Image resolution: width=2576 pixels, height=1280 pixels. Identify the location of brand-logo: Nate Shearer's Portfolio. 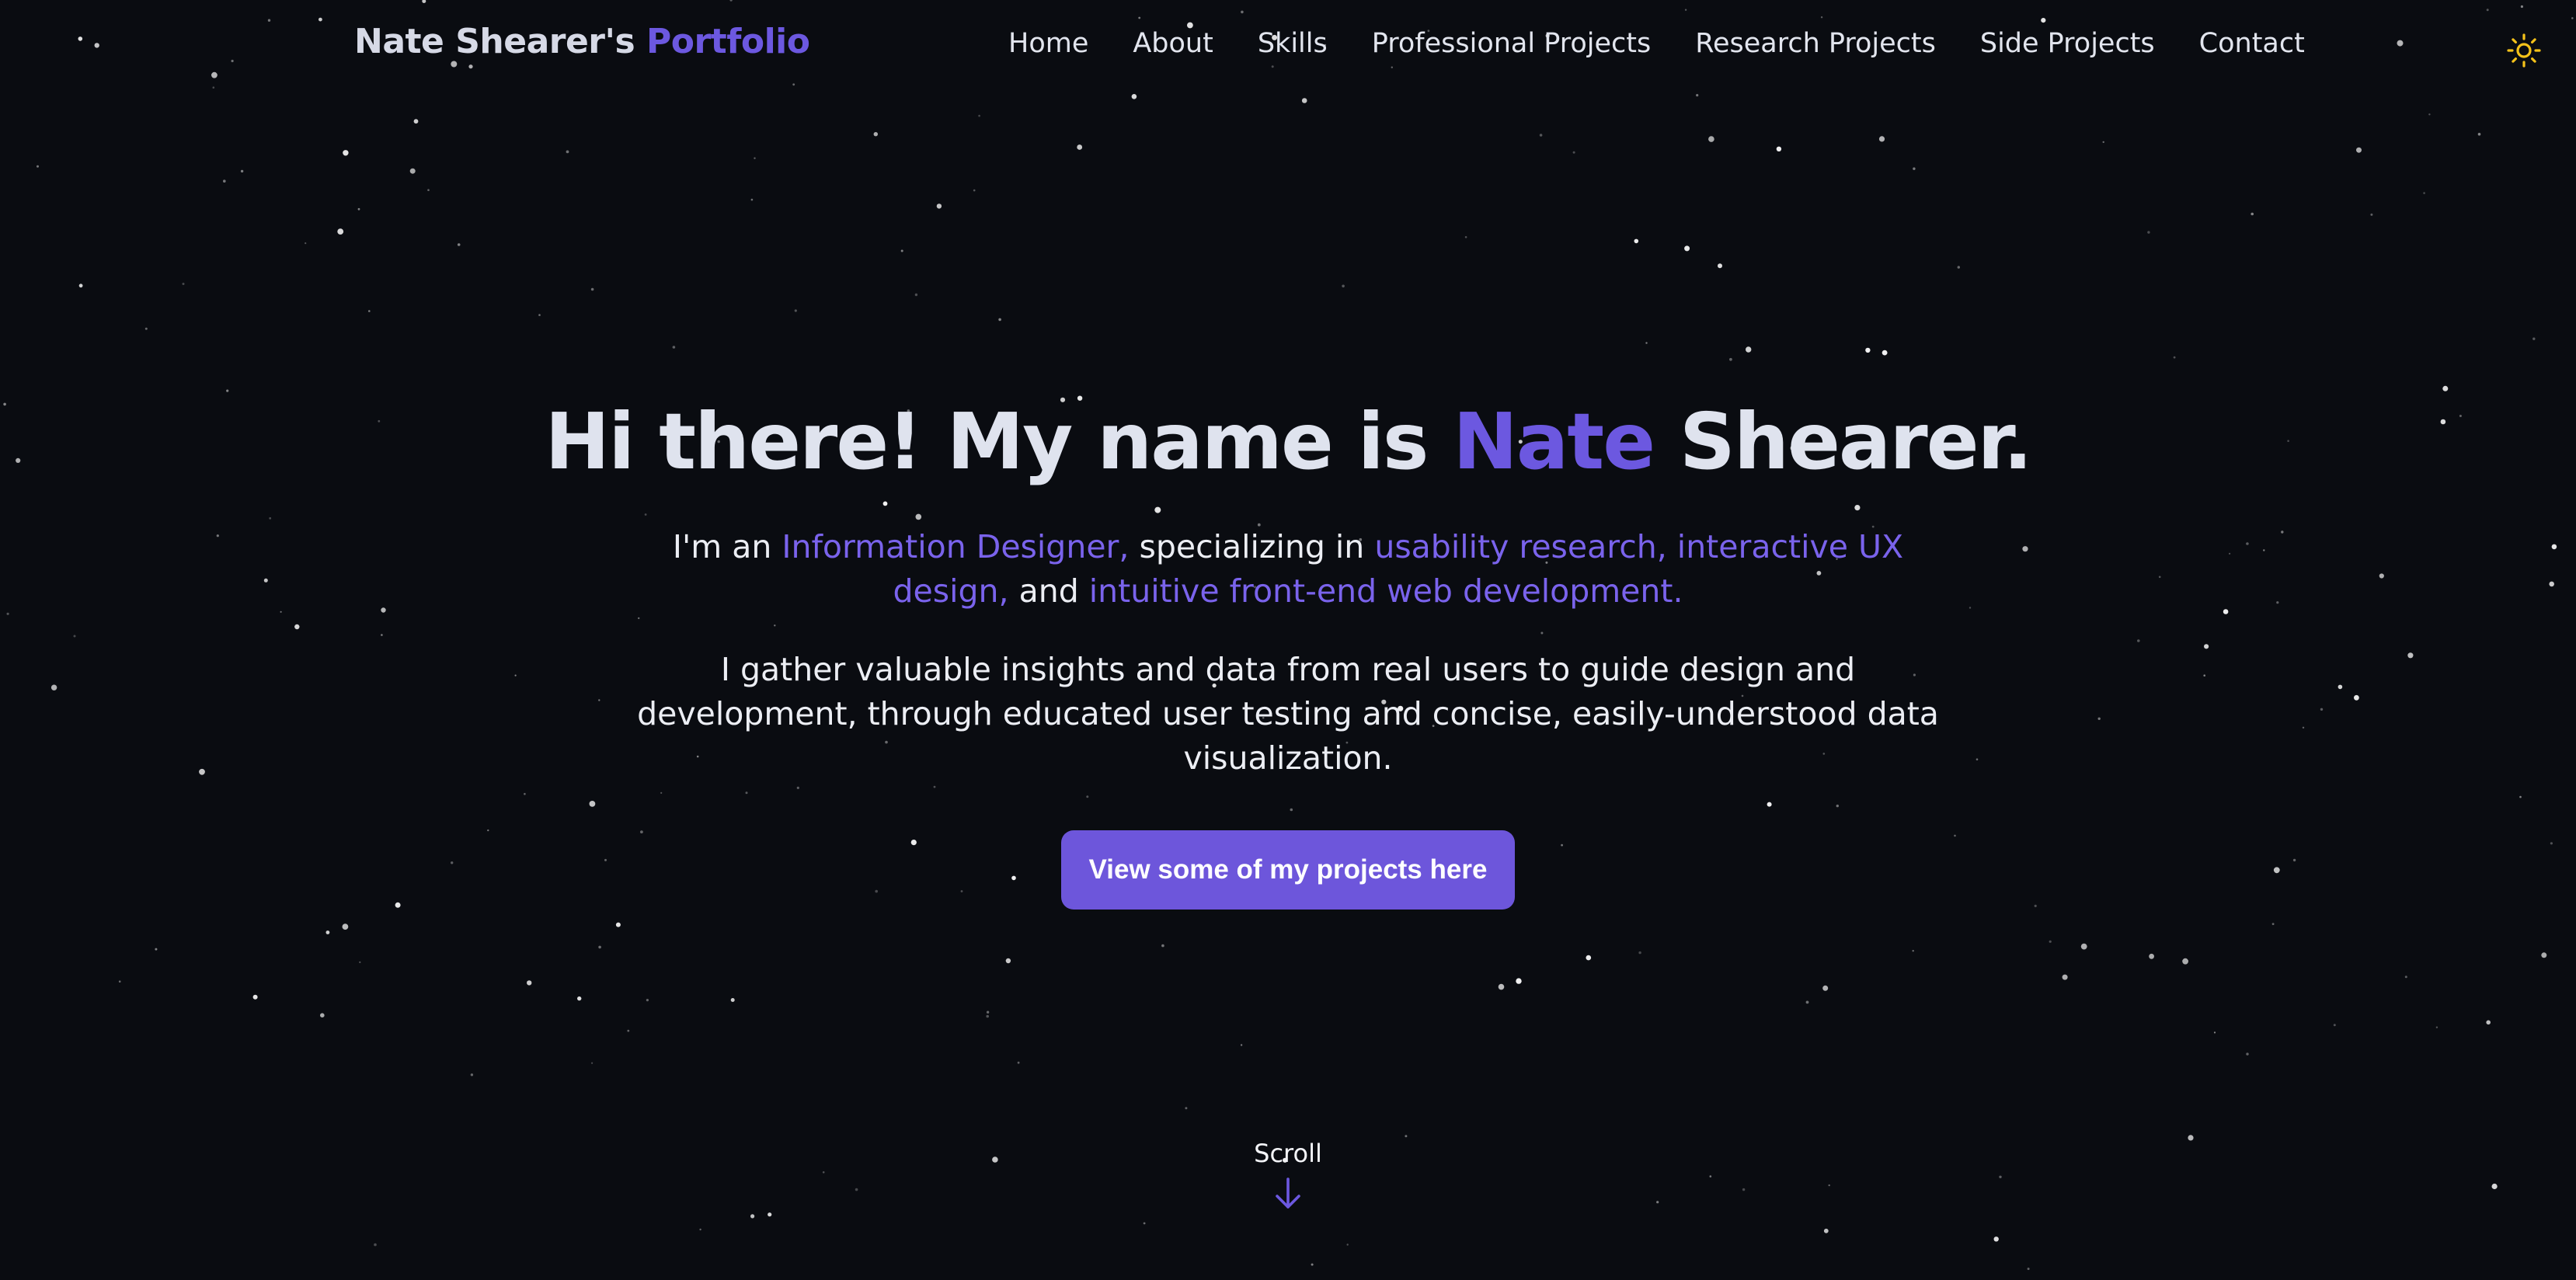
(582, 42).